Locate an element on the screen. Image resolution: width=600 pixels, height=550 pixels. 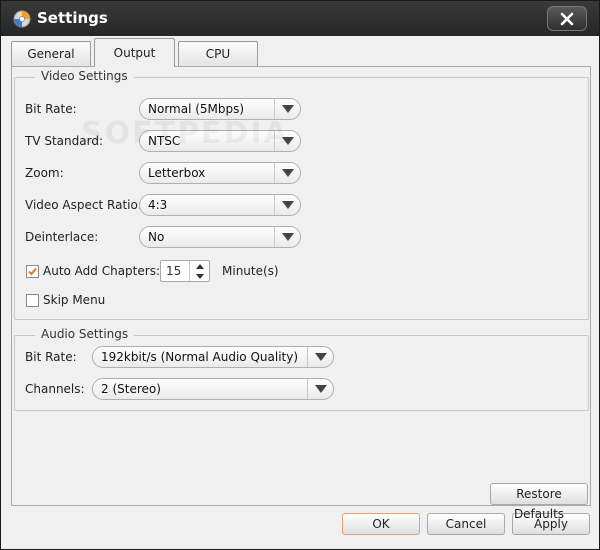
aspect-ratio-label: Video Aspect Ratio: is located at coordinates (83, 205).